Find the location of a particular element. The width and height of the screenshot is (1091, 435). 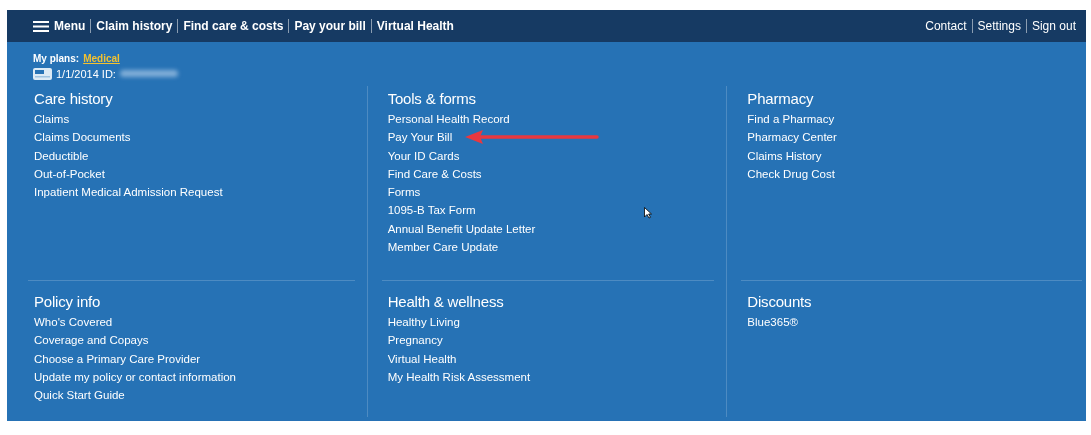

menu-link: 1095-B Tax Form is located at coordinates (431, 210).